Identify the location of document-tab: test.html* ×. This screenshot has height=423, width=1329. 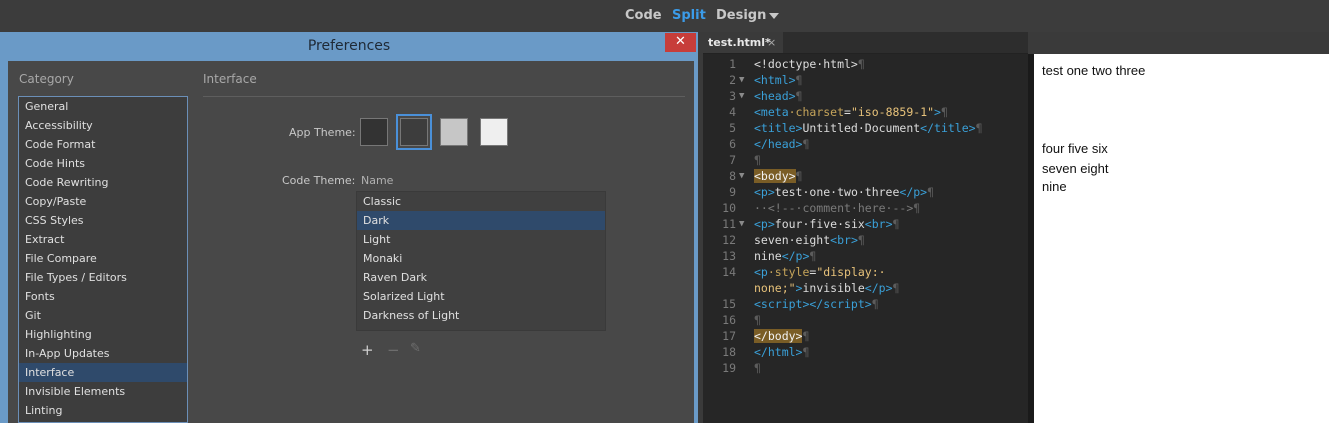
(743, 42).